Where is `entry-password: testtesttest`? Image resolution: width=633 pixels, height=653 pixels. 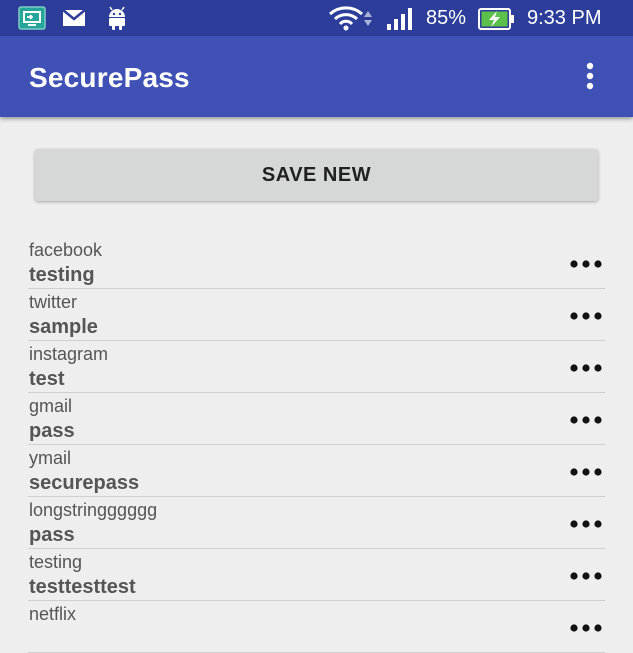 entry-password: testtesttest is located at coordinates (82, 587).